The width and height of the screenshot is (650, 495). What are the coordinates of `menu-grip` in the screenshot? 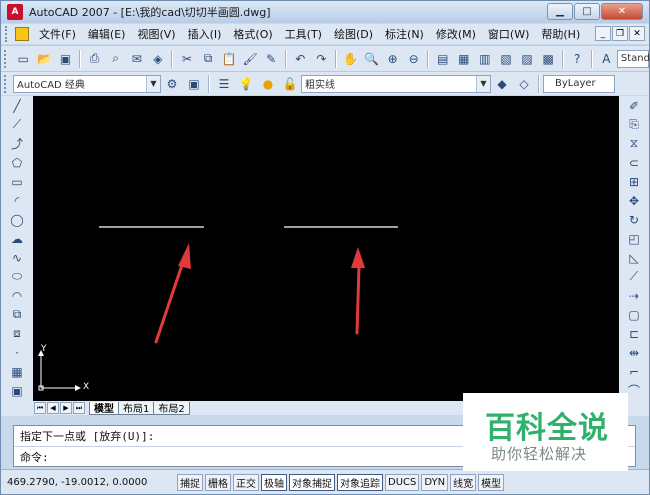 It's located at (10, 34).